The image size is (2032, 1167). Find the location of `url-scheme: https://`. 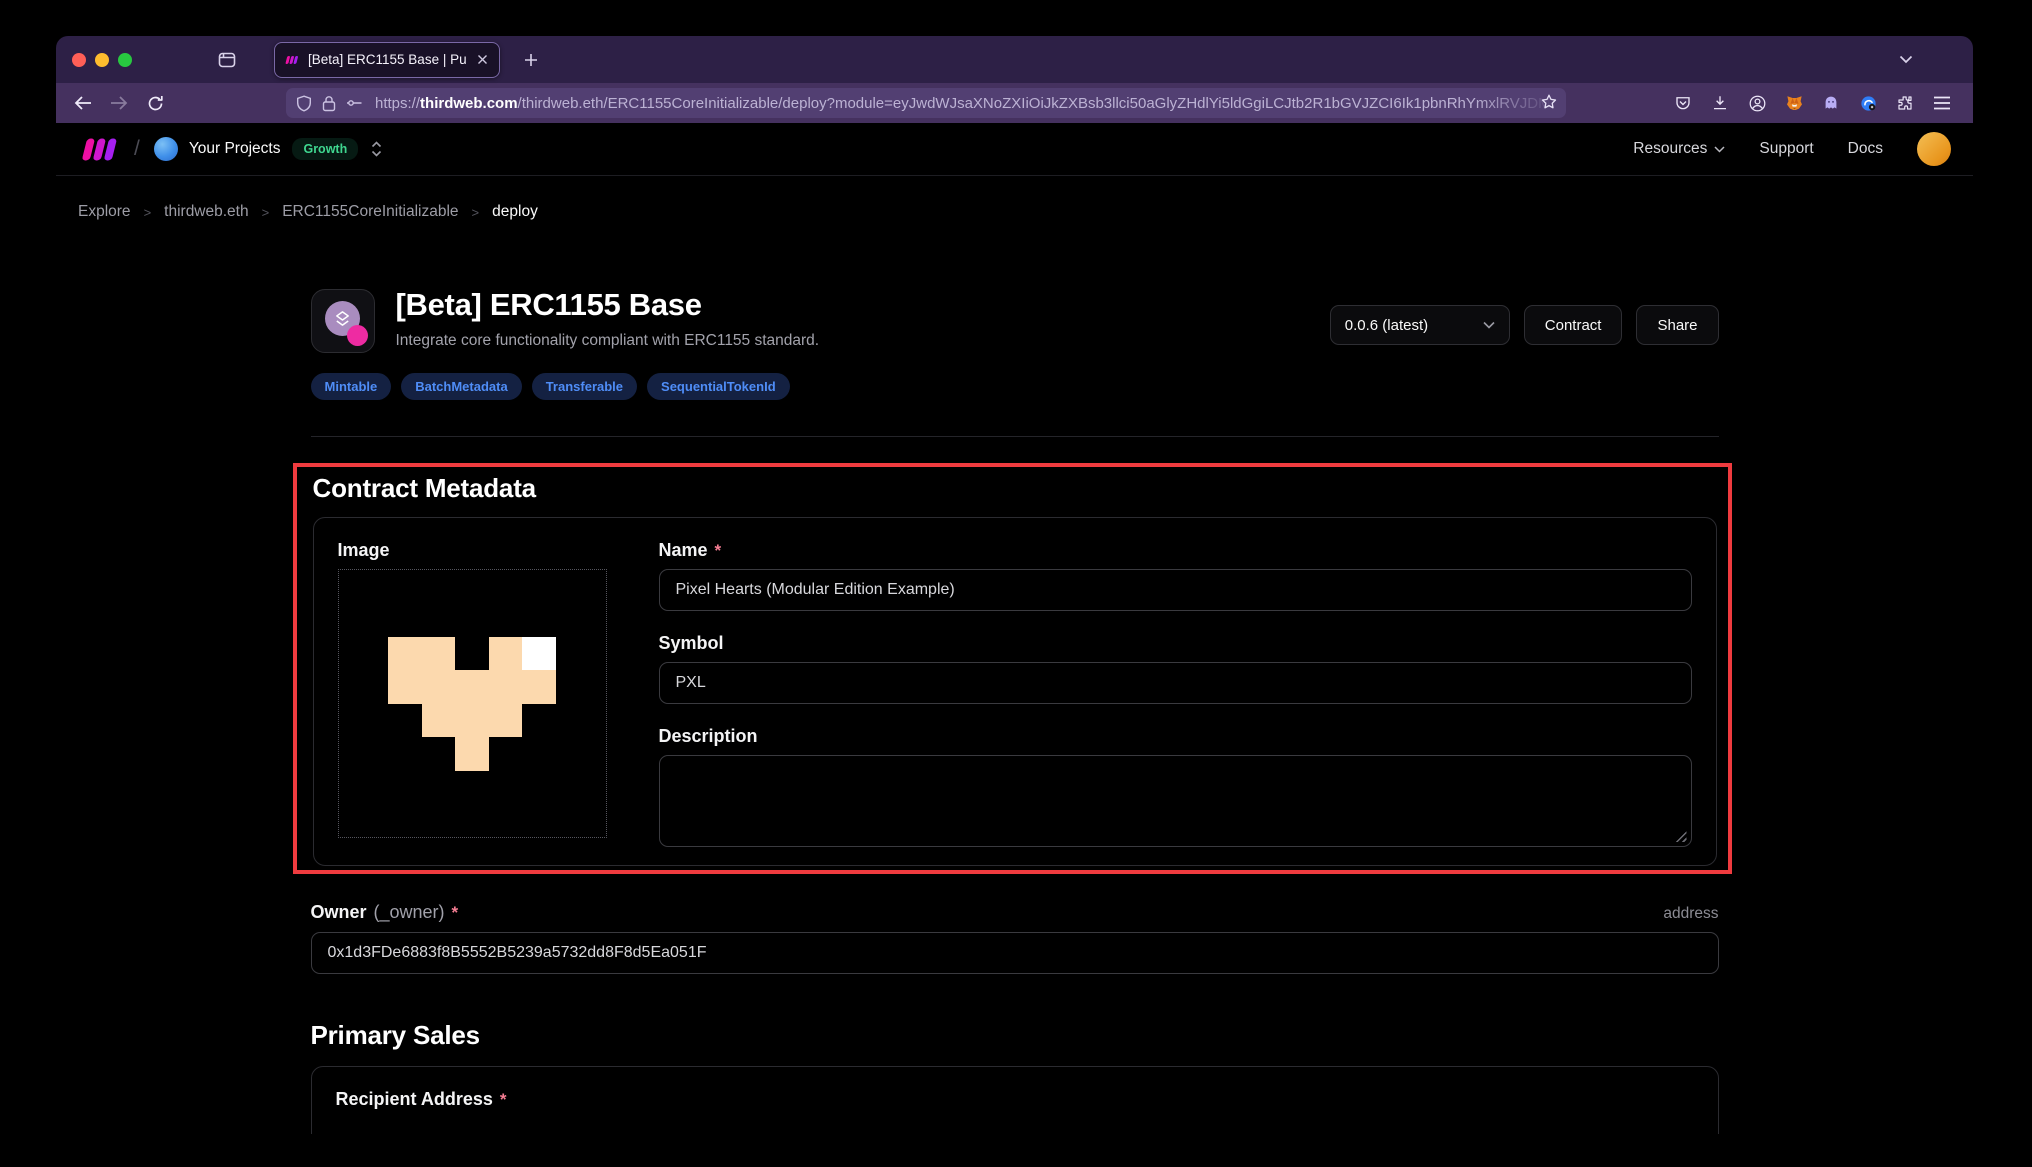

url-scheme: https:// is located at coordinates (398, 103).